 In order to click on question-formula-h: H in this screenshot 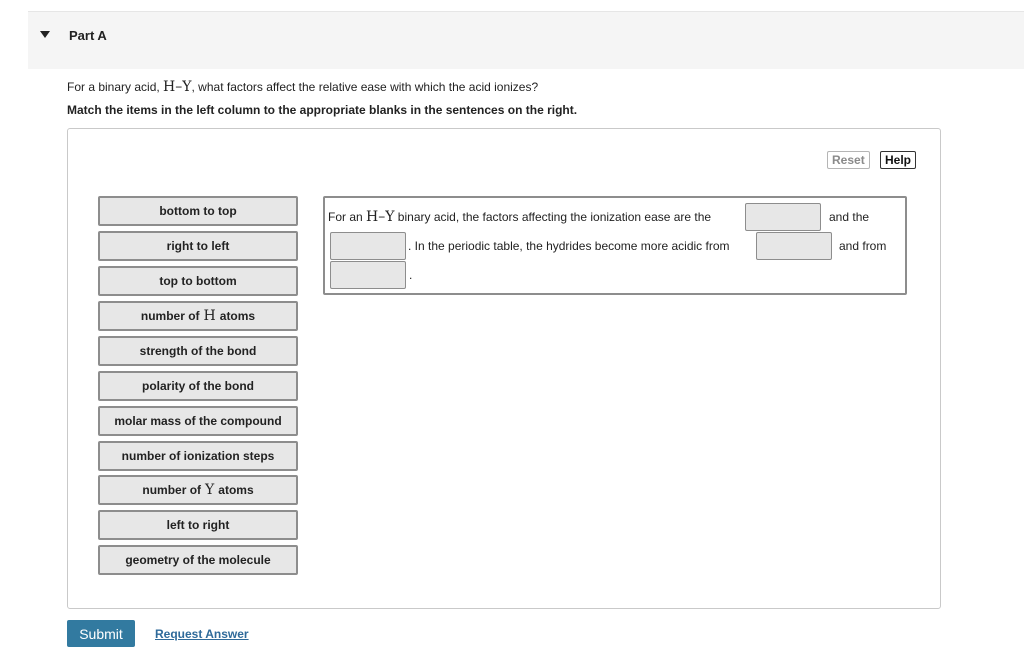, I will do `click(169, 87)`.